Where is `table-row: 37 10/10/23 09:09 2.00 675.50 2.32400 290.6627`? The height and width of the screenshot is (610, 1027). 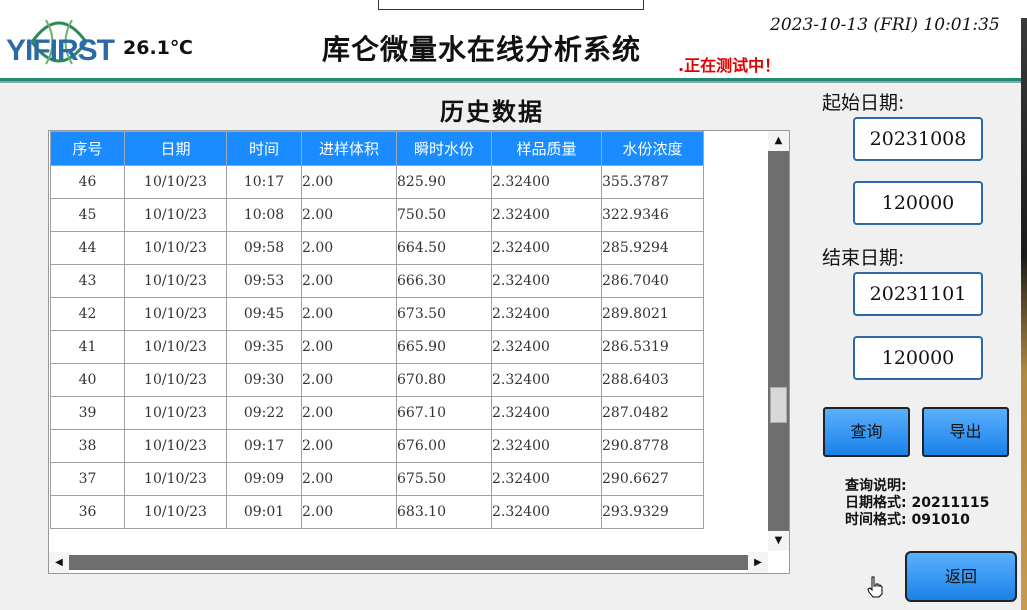
table-row: 37 10/10/23 09:09 2.00 675.50 2.32400 290.6627 is located at coordinates (377, 479).